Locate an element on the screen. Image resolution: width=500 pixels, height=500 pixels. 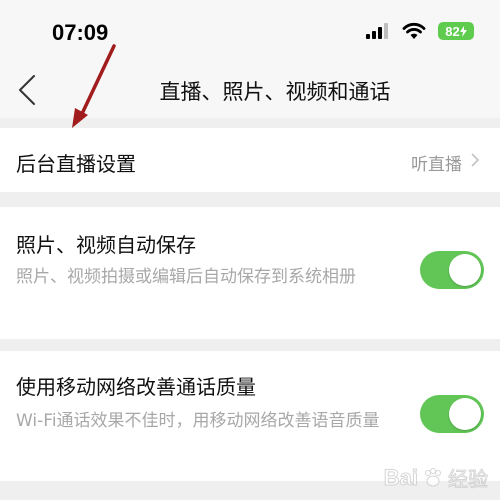
setting-value: 听直播 is located at coordinates (436, 165).